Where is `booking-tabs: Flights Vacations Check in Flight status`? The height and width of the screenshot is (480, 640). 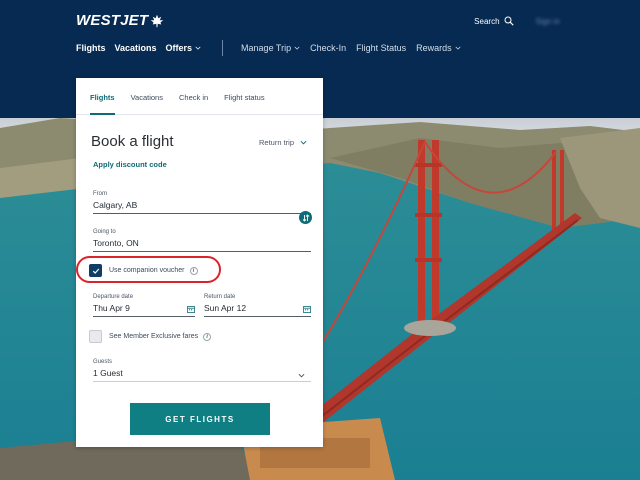 booking-tabs: Flights Vacations Check in Flight status is located at coordinates (199, 96).